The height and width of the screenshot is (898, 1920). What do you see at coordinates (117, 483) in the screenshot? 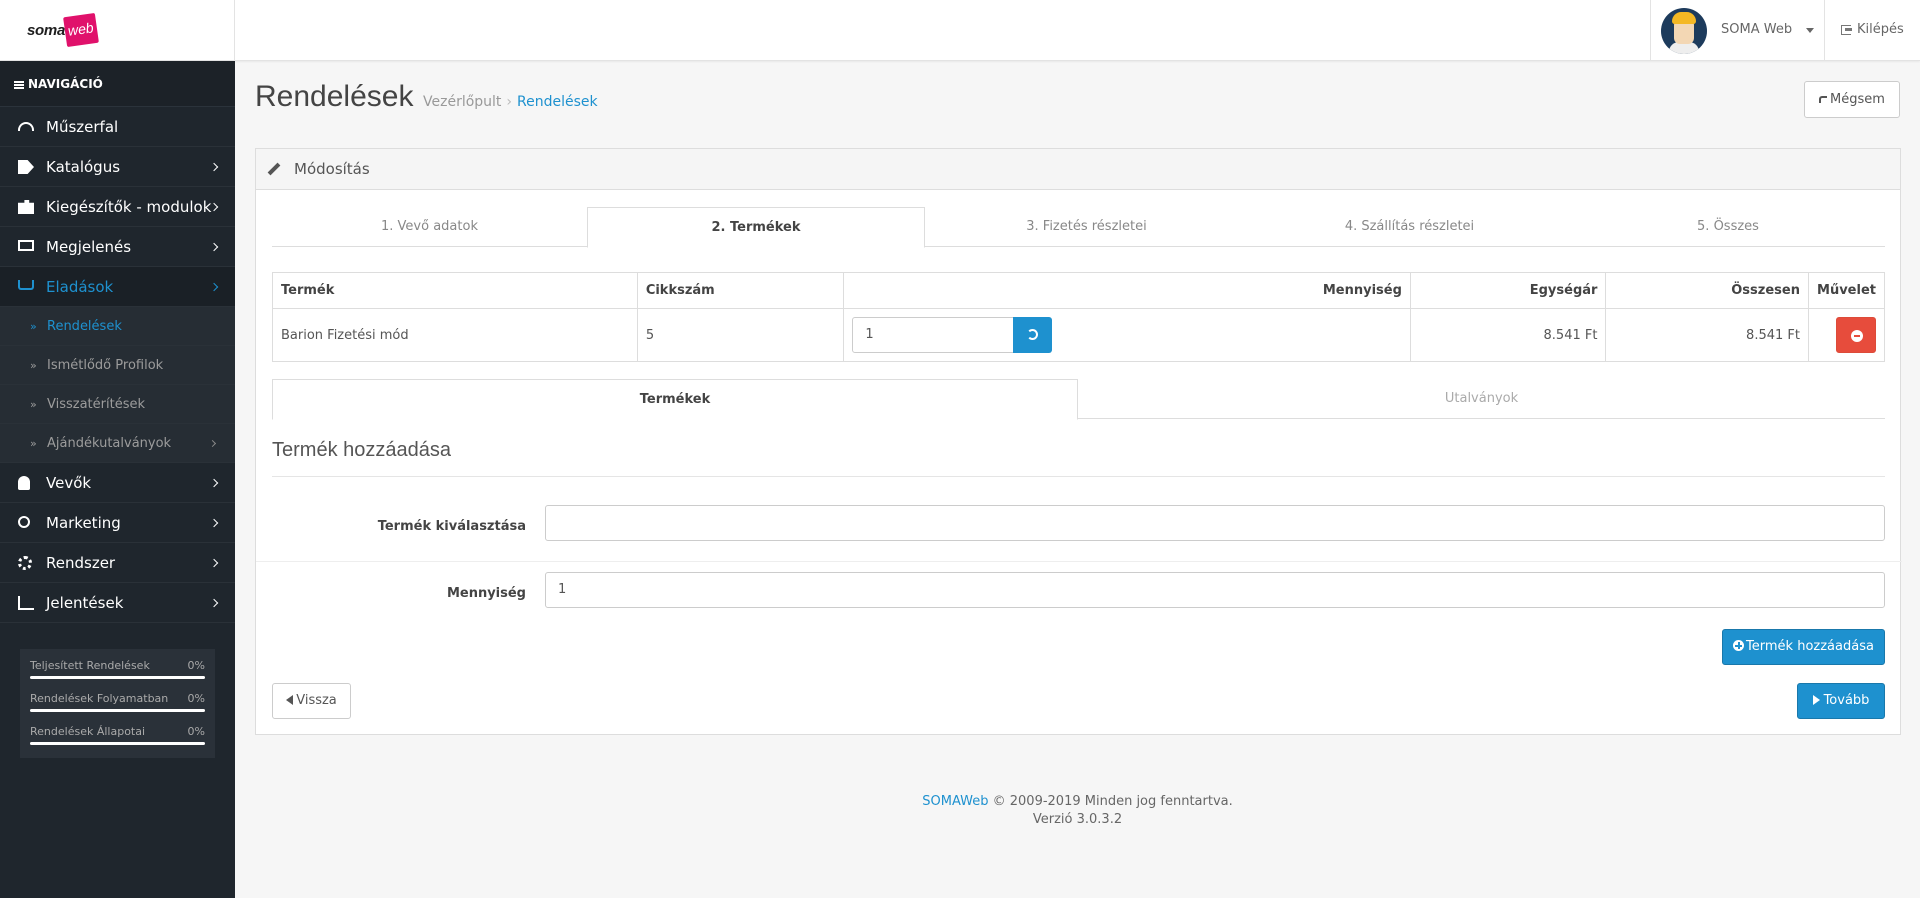
I see `sidebar-item-customers: Vevők` at bounding box center [117, 483].